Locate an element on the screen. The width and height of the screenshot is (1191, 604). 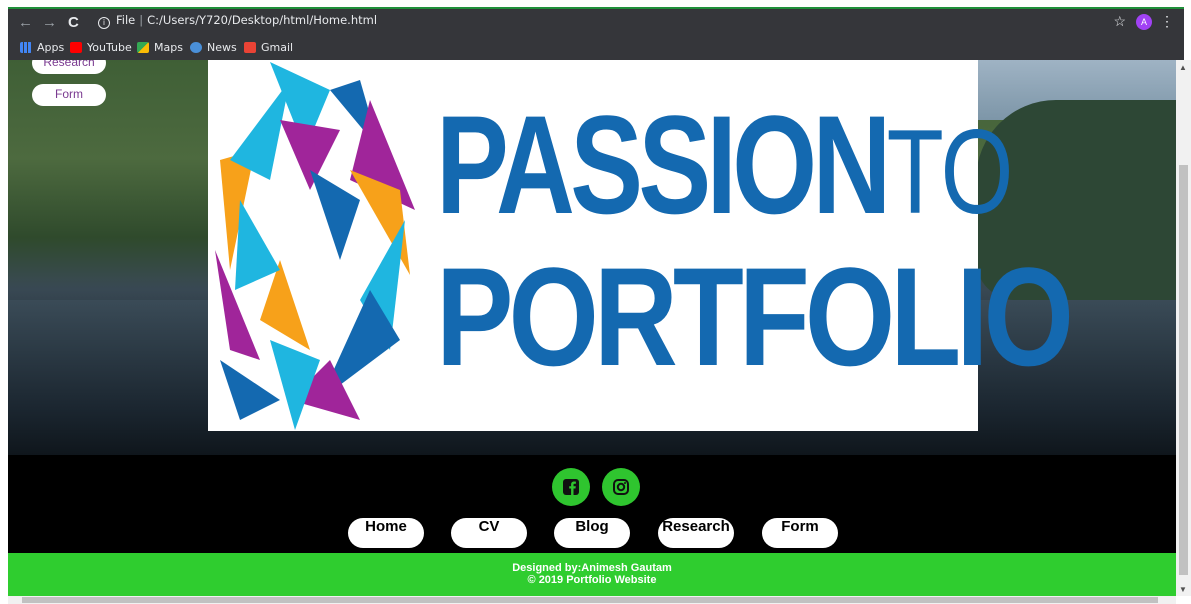
bookmark-label: Gmail is located at coordinates (277, 47).